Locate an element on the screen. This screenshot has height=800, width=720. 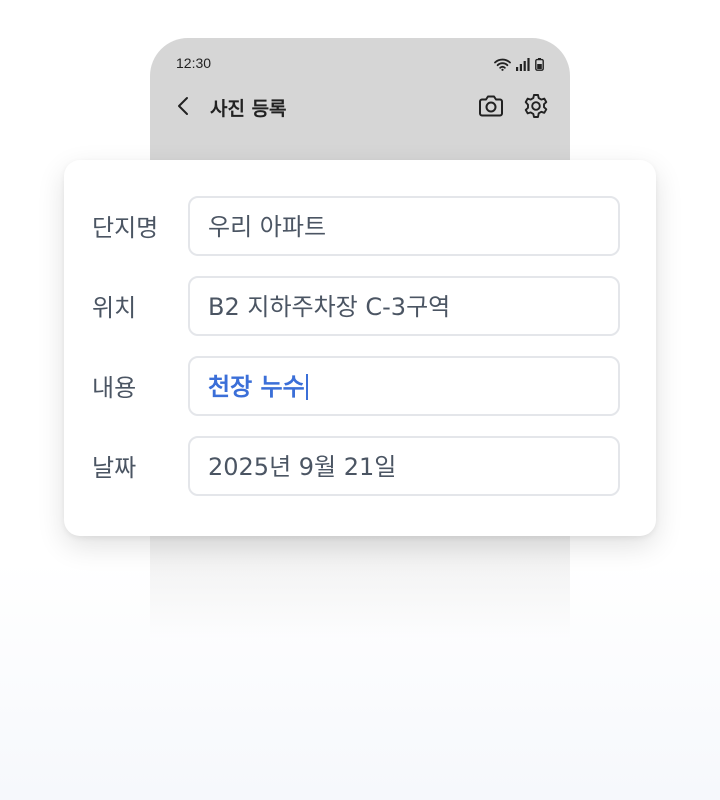
date-value: 2025년 9월 21일 is located at coordinates (302, 467).